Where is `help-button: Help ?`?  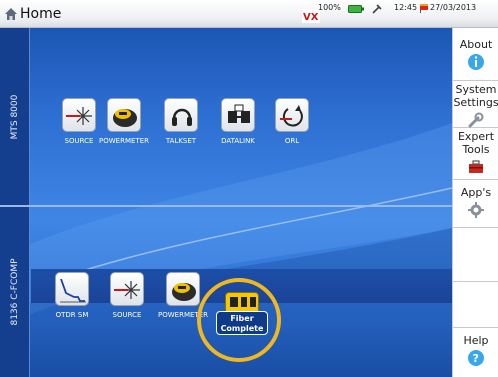 help-button: Help ? is located at coordinates (475, 352).